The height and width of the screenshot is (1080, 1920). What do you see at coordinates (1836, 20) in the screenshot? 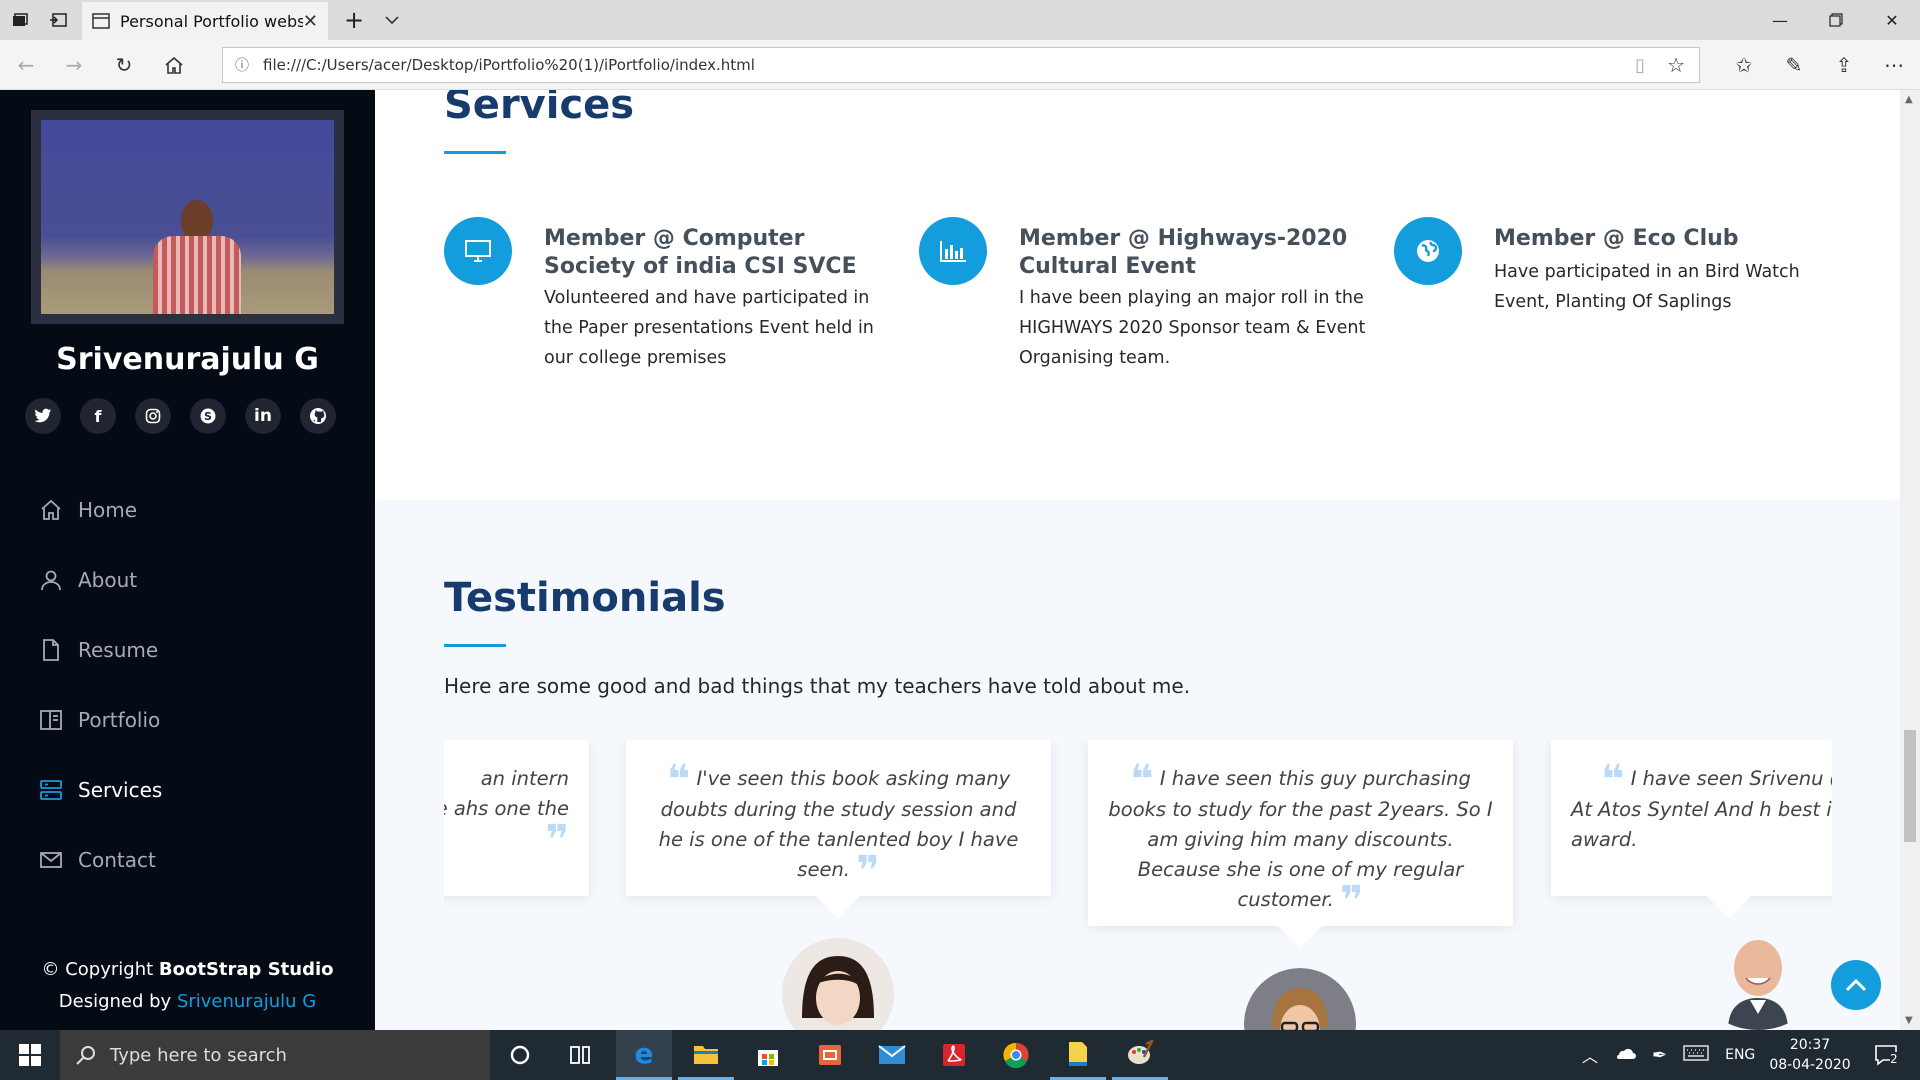
I see `restore-icon` at bounding box center [1836, 20].